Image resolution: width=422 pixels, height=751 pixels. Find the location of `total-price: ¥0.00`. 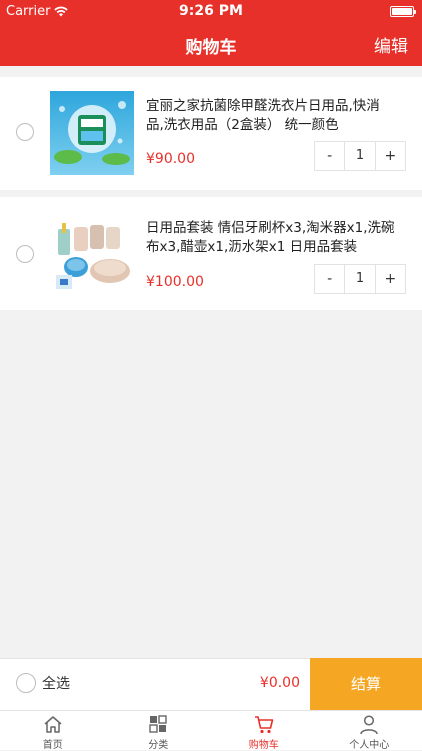

total-price: ¥0.00 is located at coordinates (280, 683).